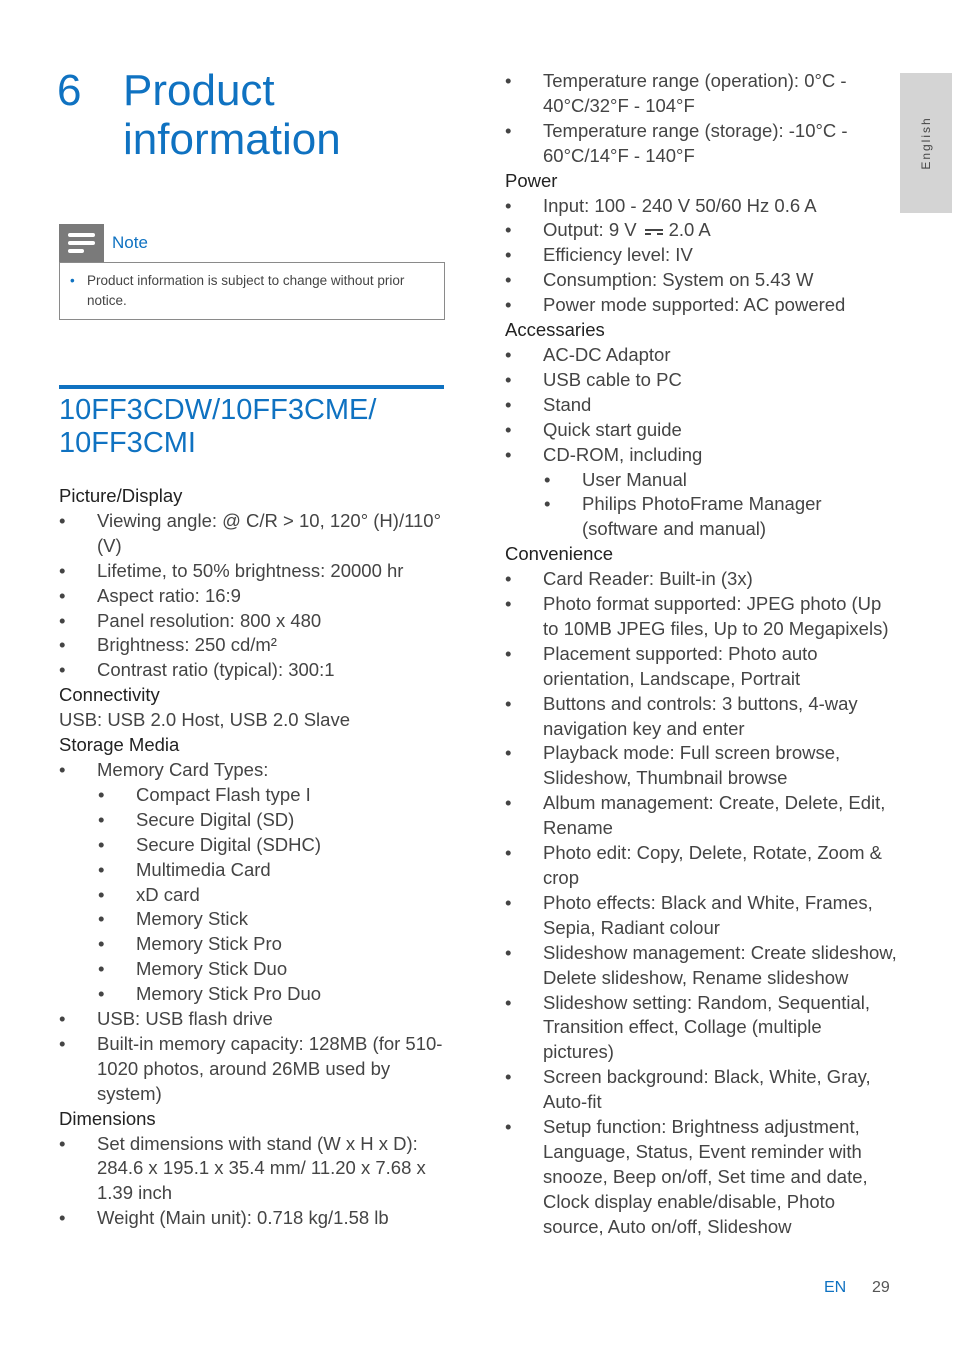  I want to click on list-item: • Memory Card Types:, so click(251, 770).